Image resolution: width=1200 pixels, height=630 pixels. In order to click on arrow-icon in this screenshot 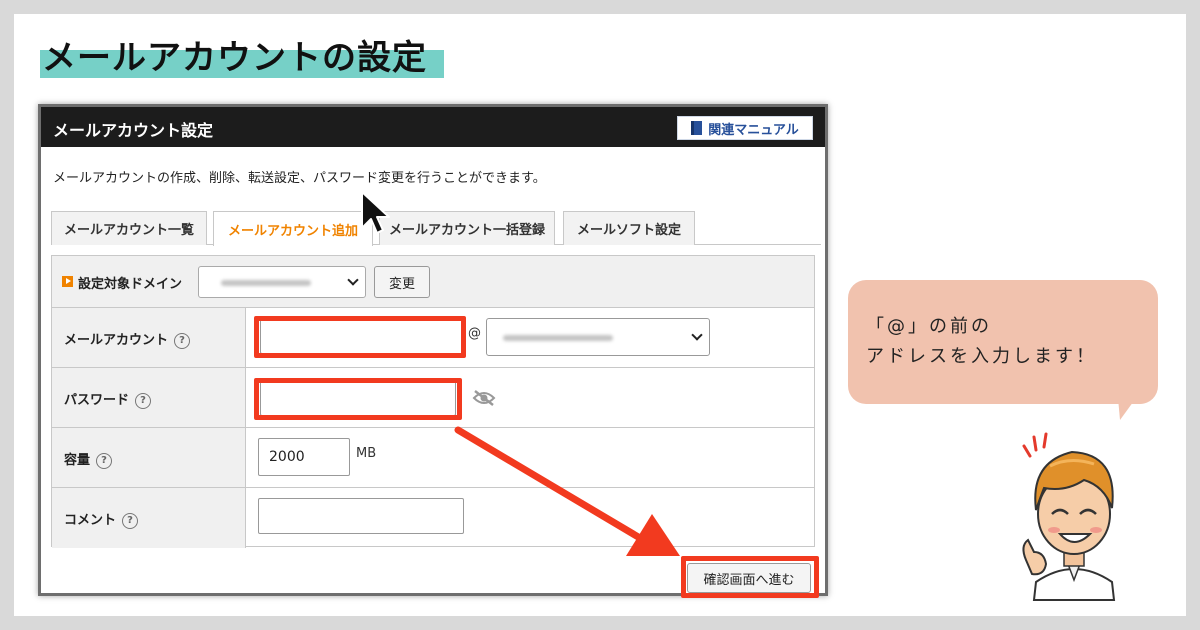, I will do `click(567, 491)`.